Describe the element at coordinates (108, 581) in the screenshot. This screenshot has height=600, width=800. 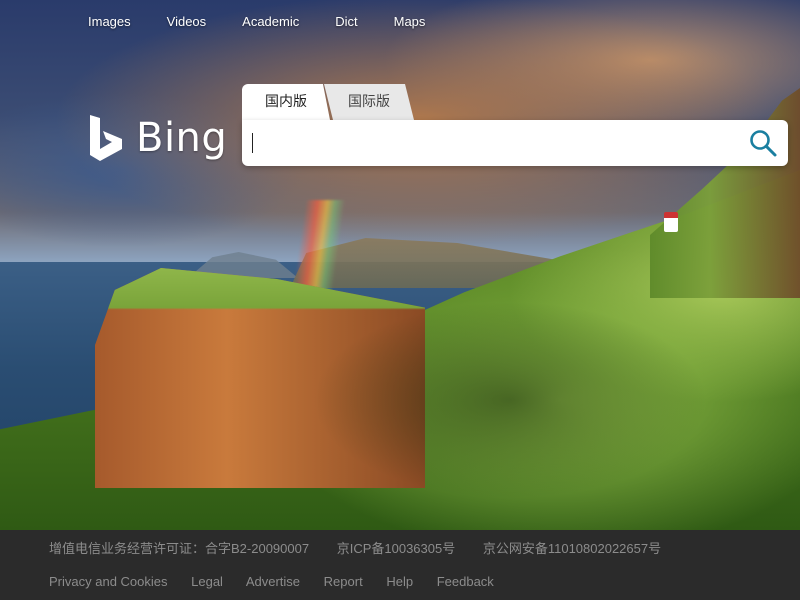
I see `link-privacy-cookies: Privacy and Cookies` at that location.